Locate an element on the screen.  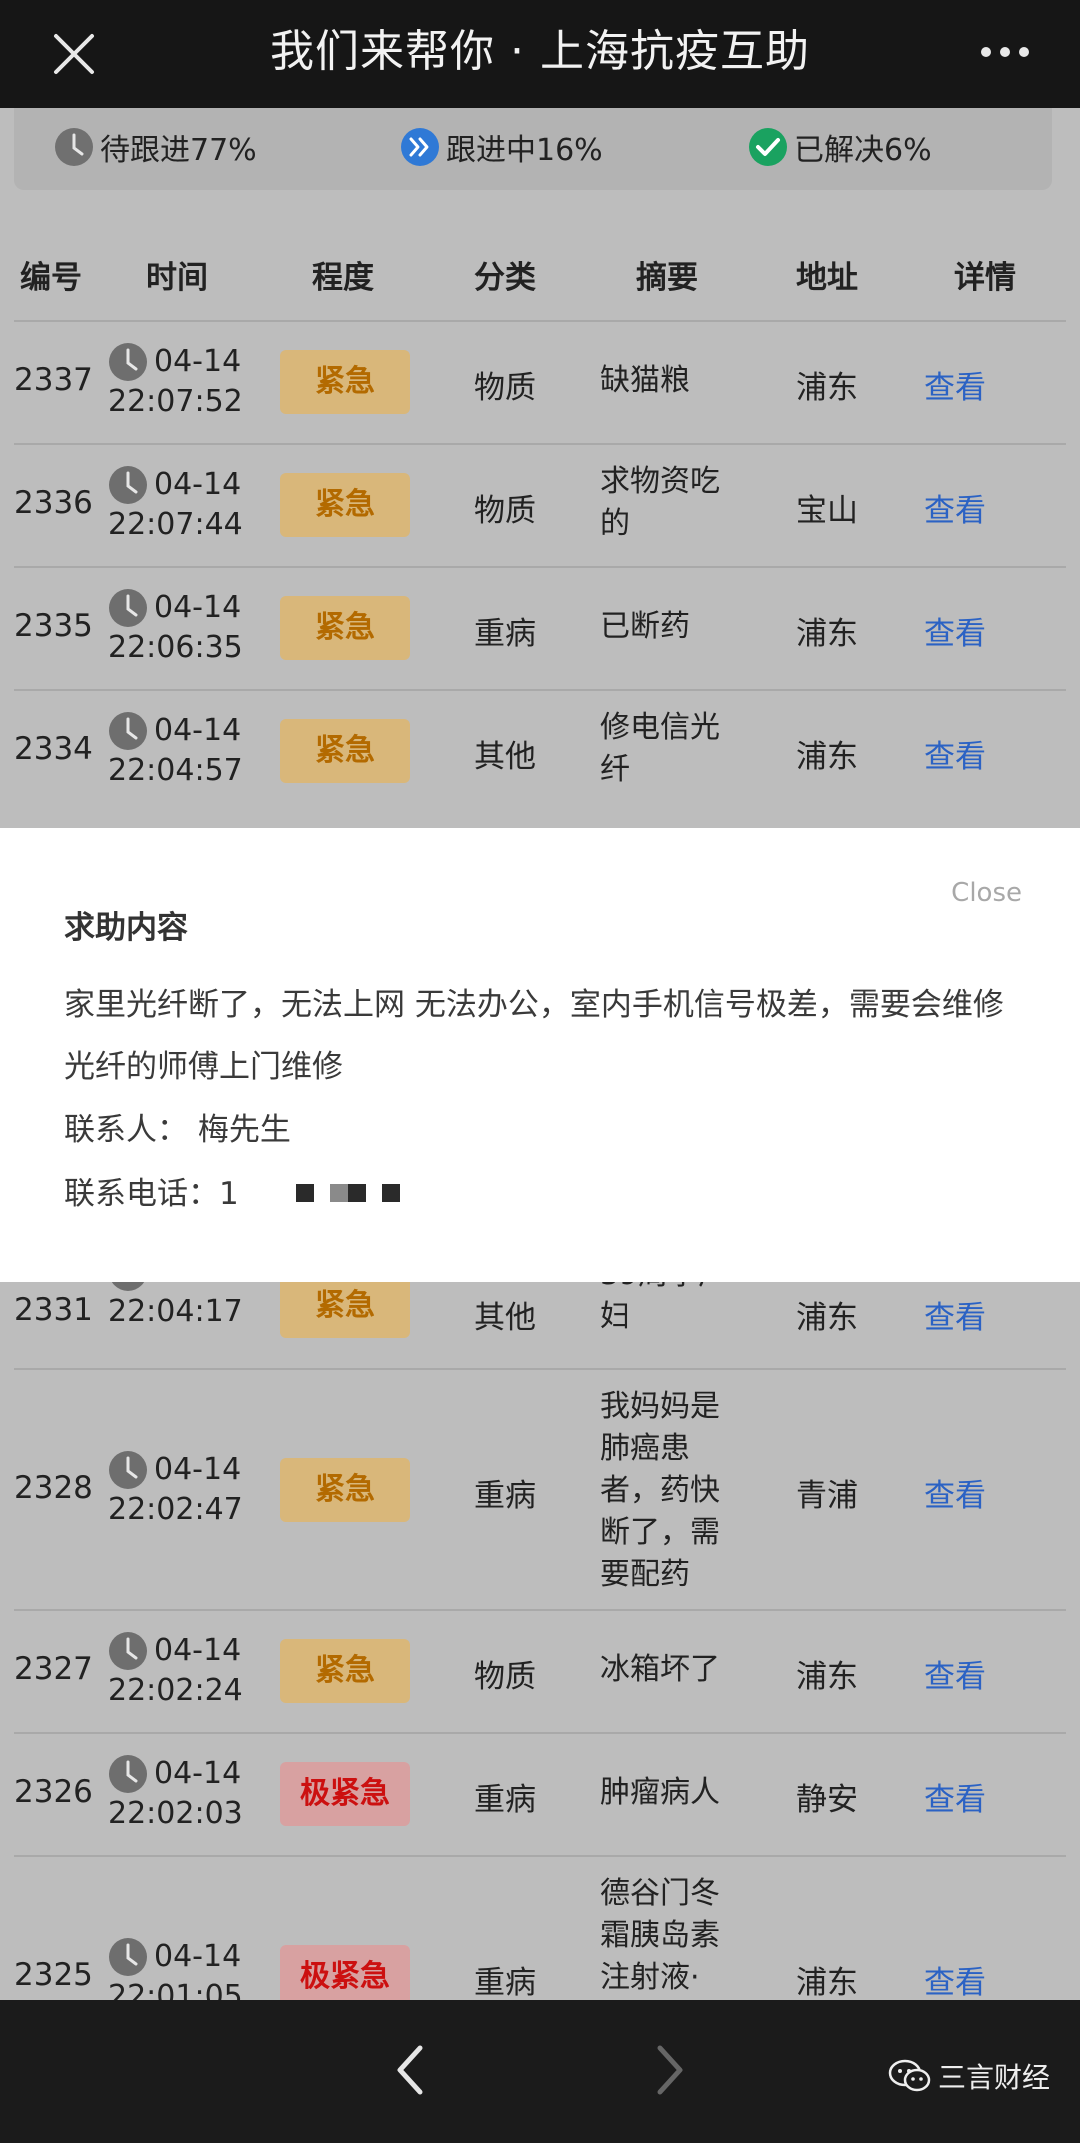
row-id: 2335 is located at coordinates (53, 626).